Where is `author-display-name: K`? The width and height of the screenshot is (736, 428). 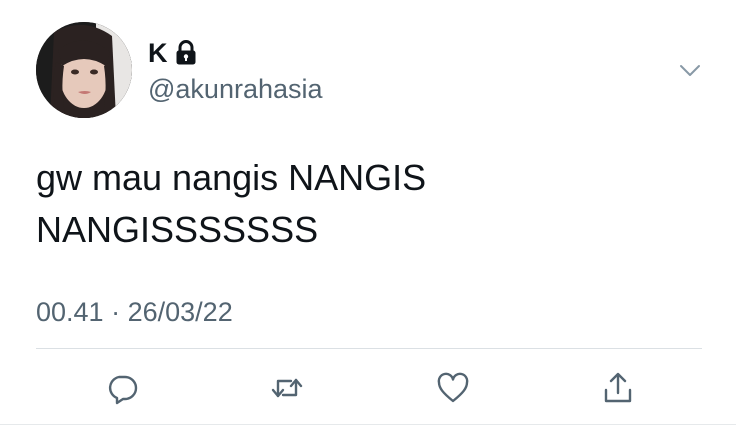
author-display-name: K is located at coordinates (158, 53).